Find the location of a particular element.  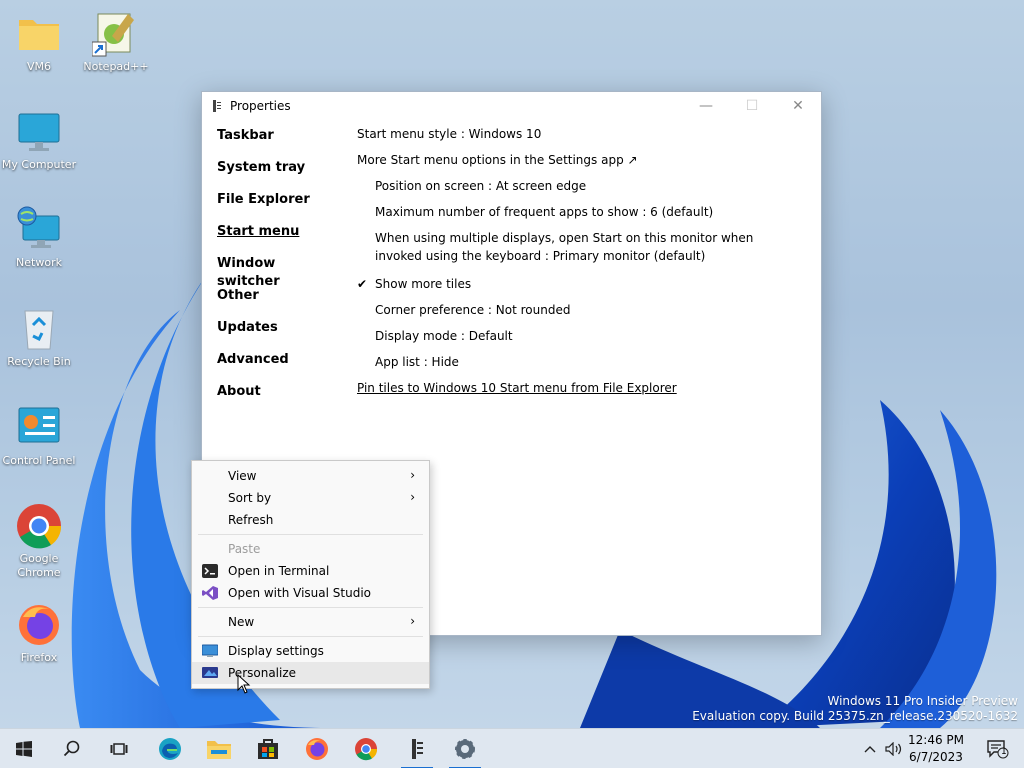

menu-item-label: Display settings is located at coordinates (276, 651).